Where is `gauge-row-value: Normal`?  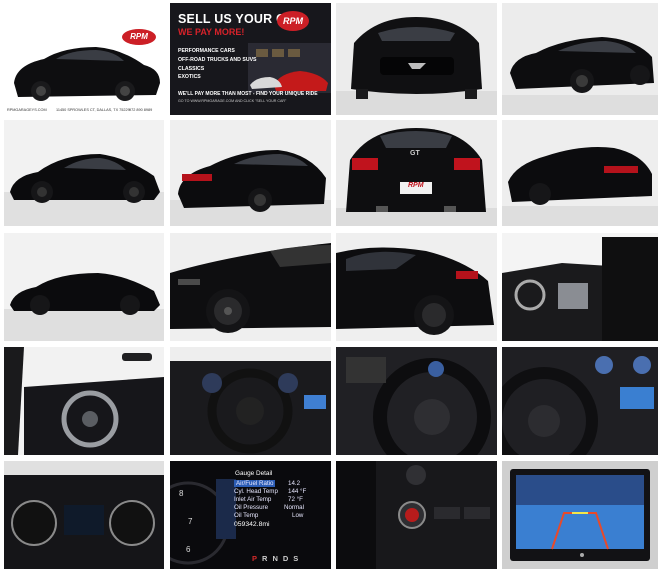 gauge-row-value: Normal is located at coordinates (294, 507).